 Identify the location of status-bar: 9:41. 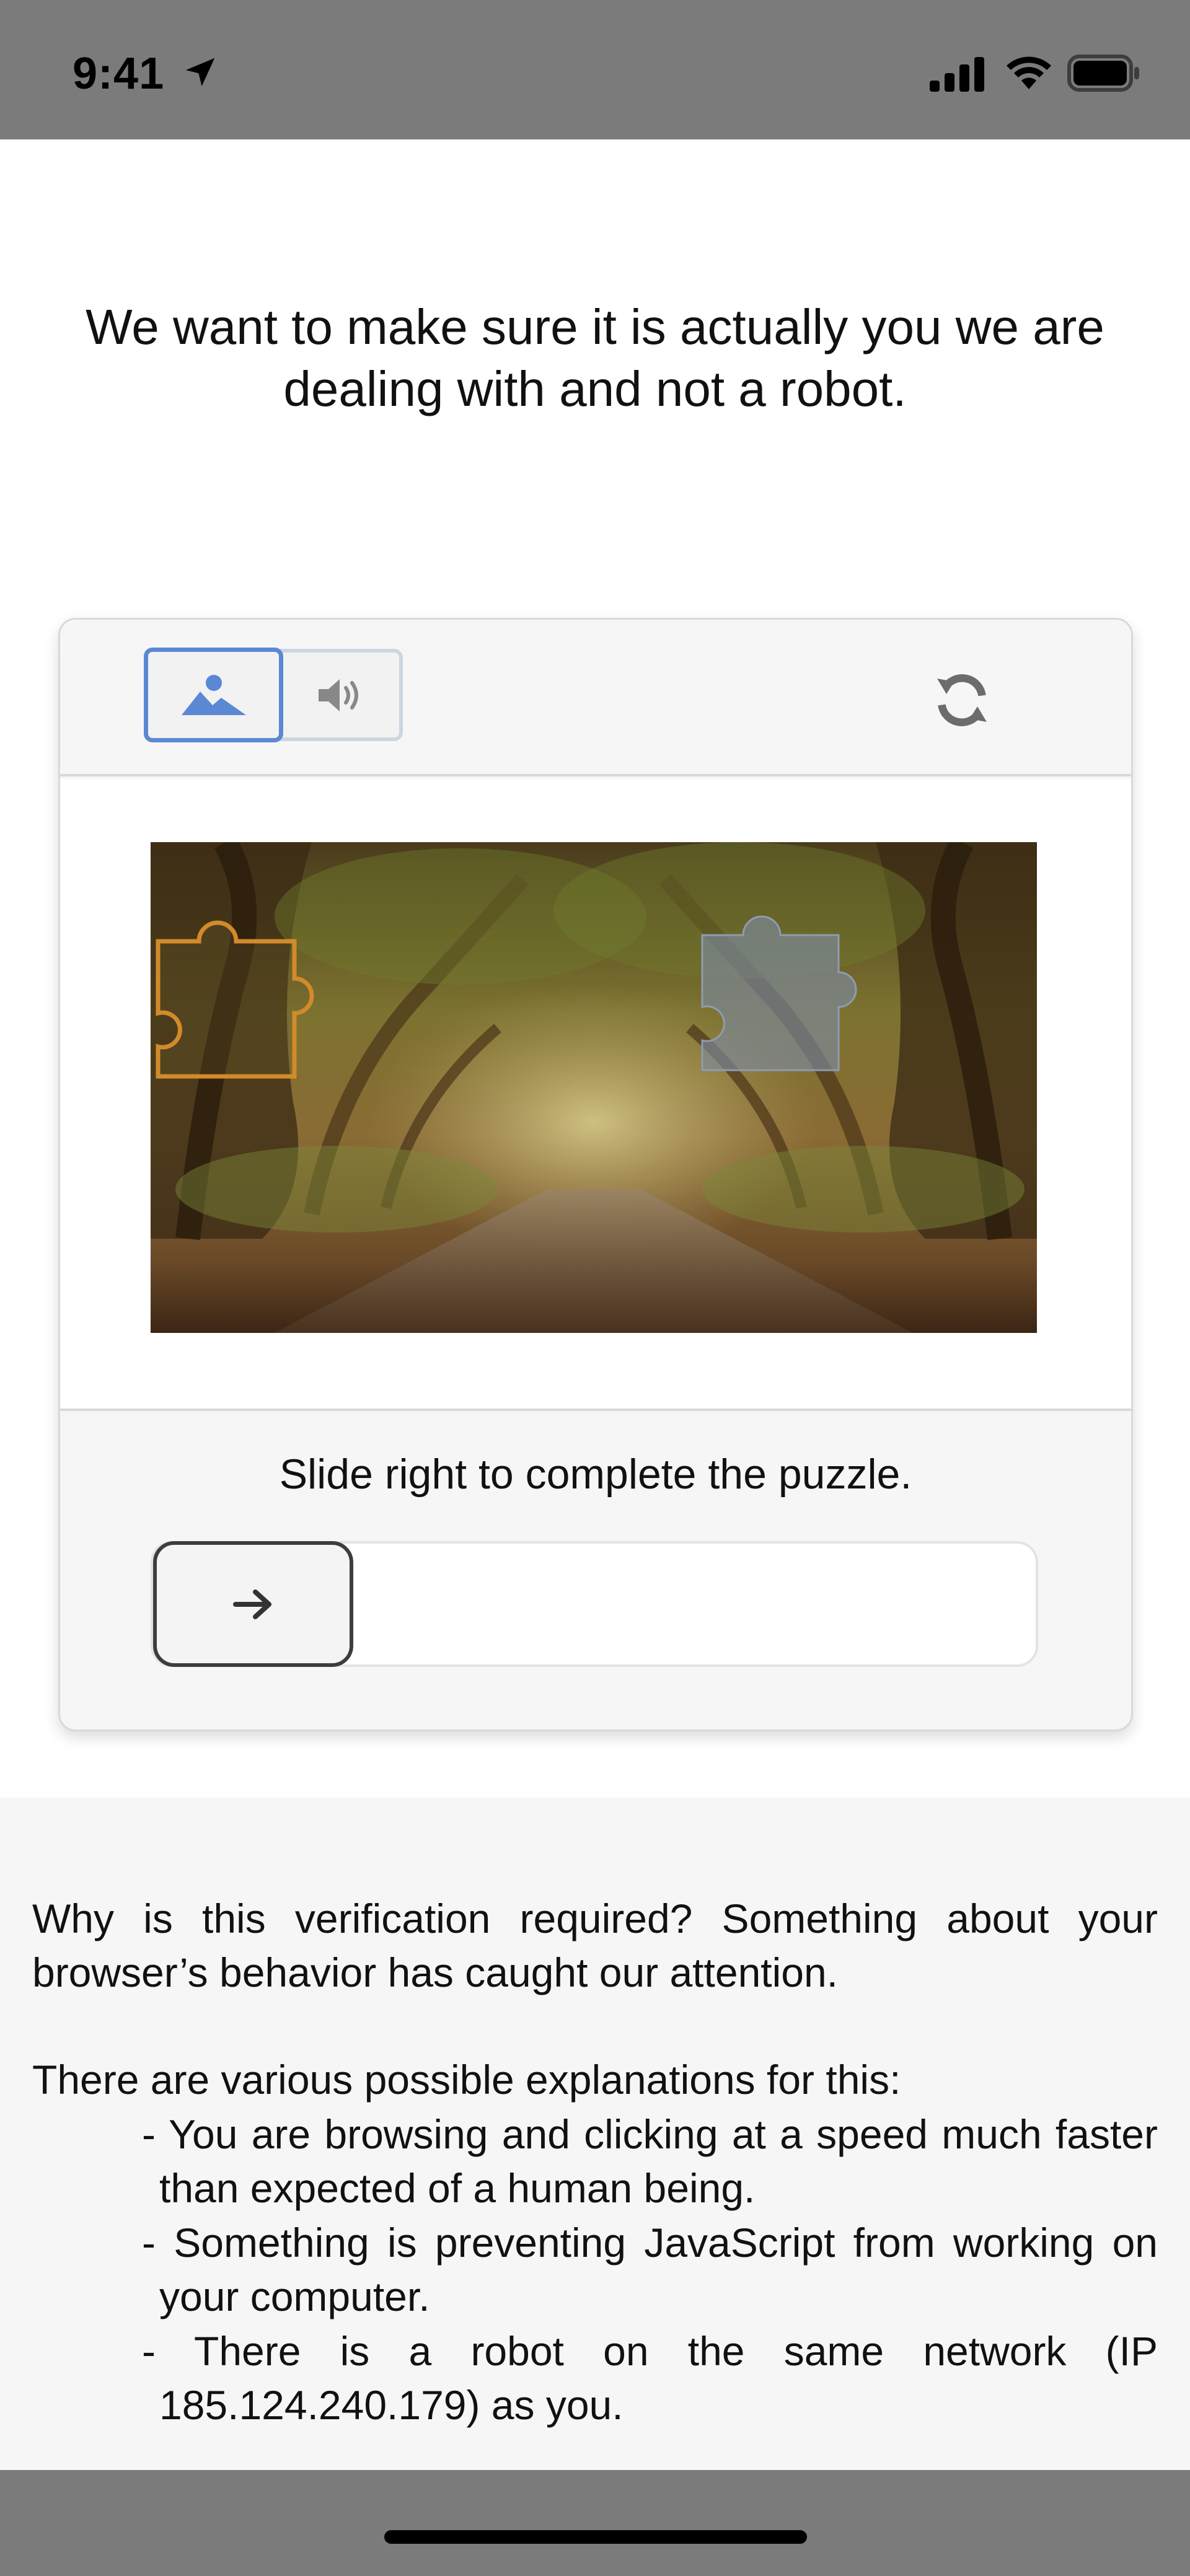
(595, 70).